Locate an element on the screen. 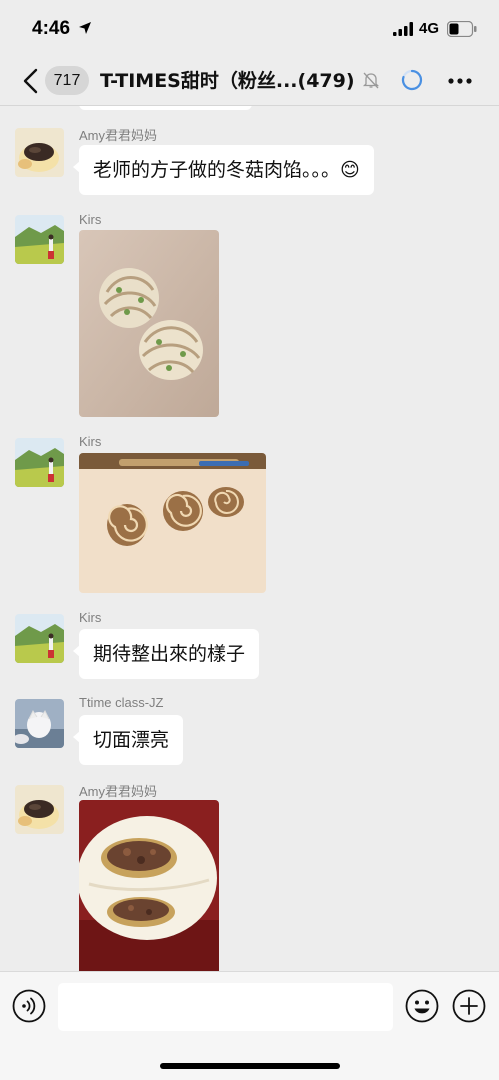  spiral-dough-slices-photo is located at coordinates (172, 523).